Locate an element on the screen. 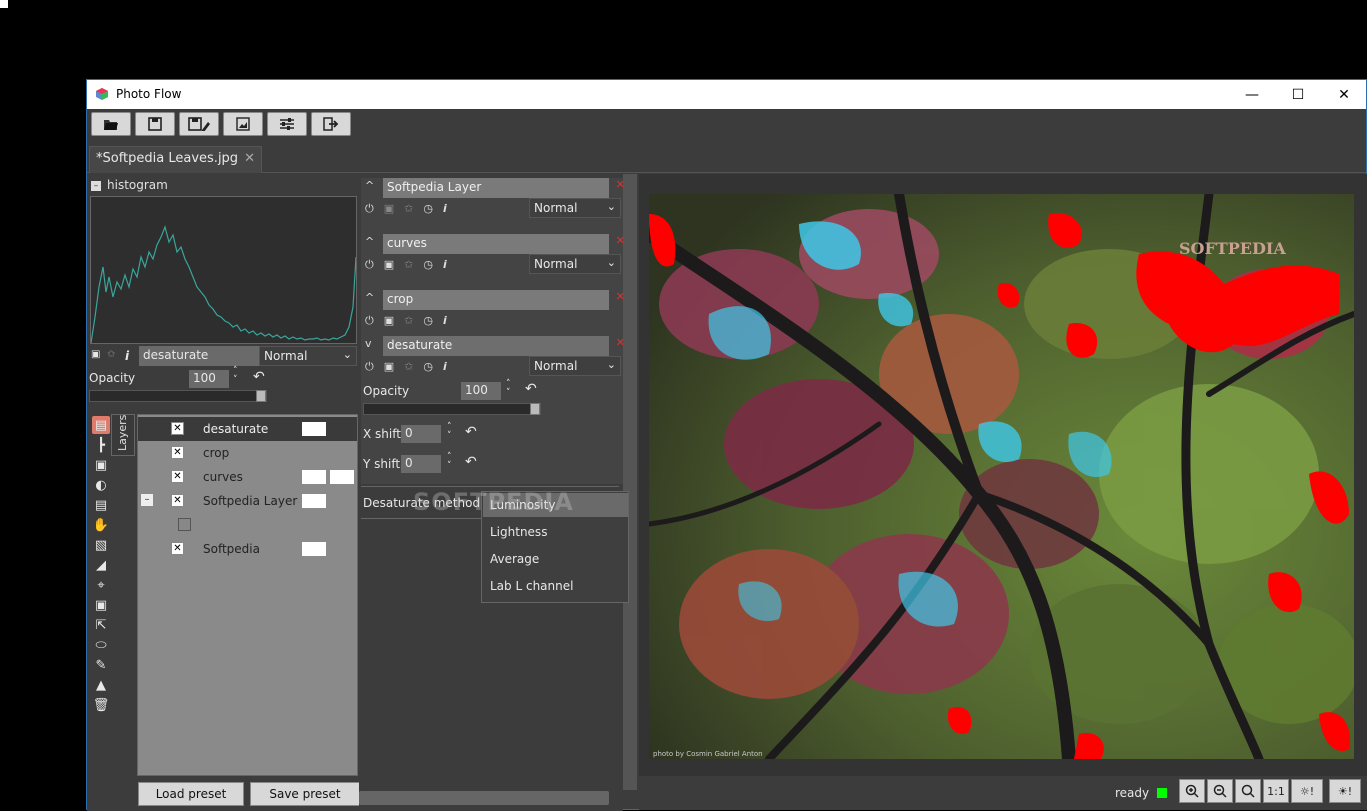  brush-tool-icon: ✎ is located at coordinates (101, 665).